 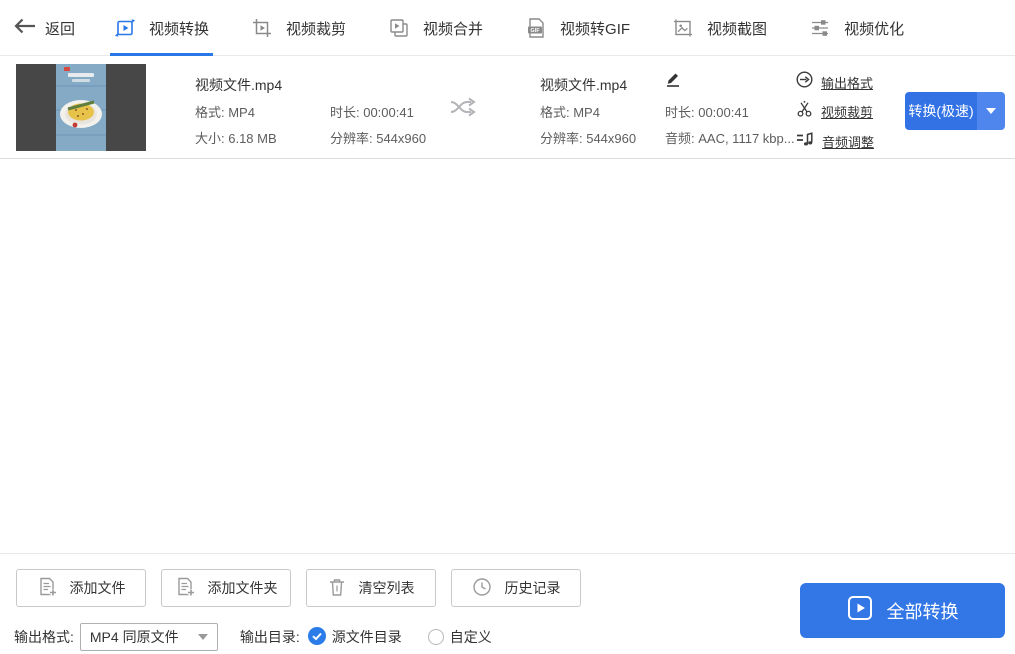 I want to click on action-label: 输出格式, so click(x=847, y=83).